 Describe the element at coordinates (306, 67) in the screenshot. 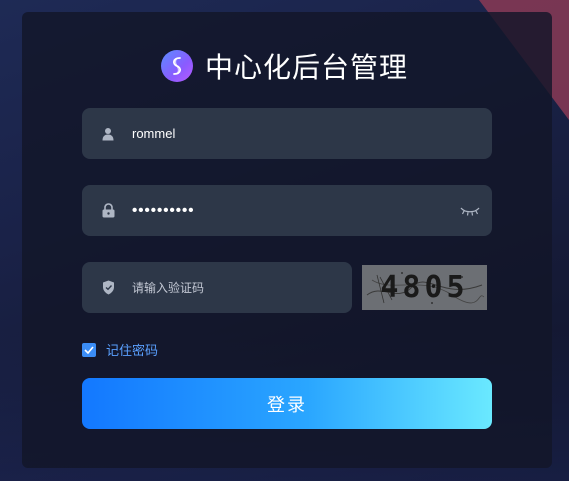

I see `page-title: 中心化后台管理` at that location.